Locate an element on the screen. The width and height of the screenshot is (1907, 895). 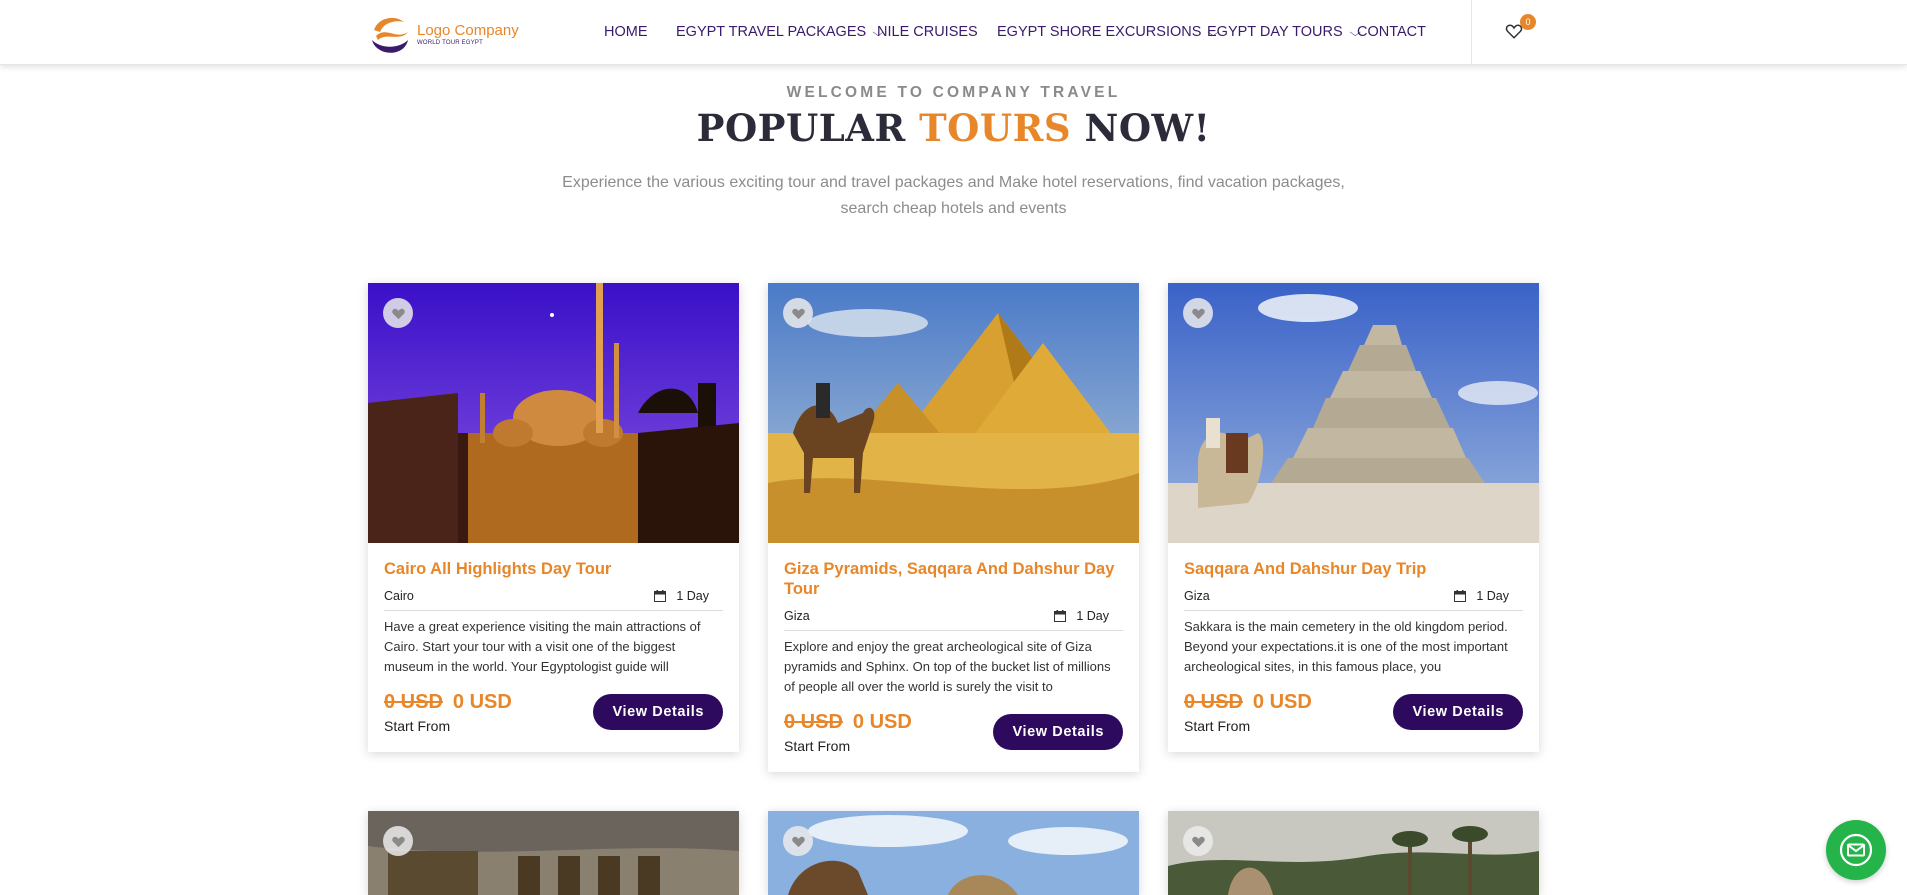
tour-title: Saqqara And Dahshur Day Trip is located at coordinates (1353, 569).